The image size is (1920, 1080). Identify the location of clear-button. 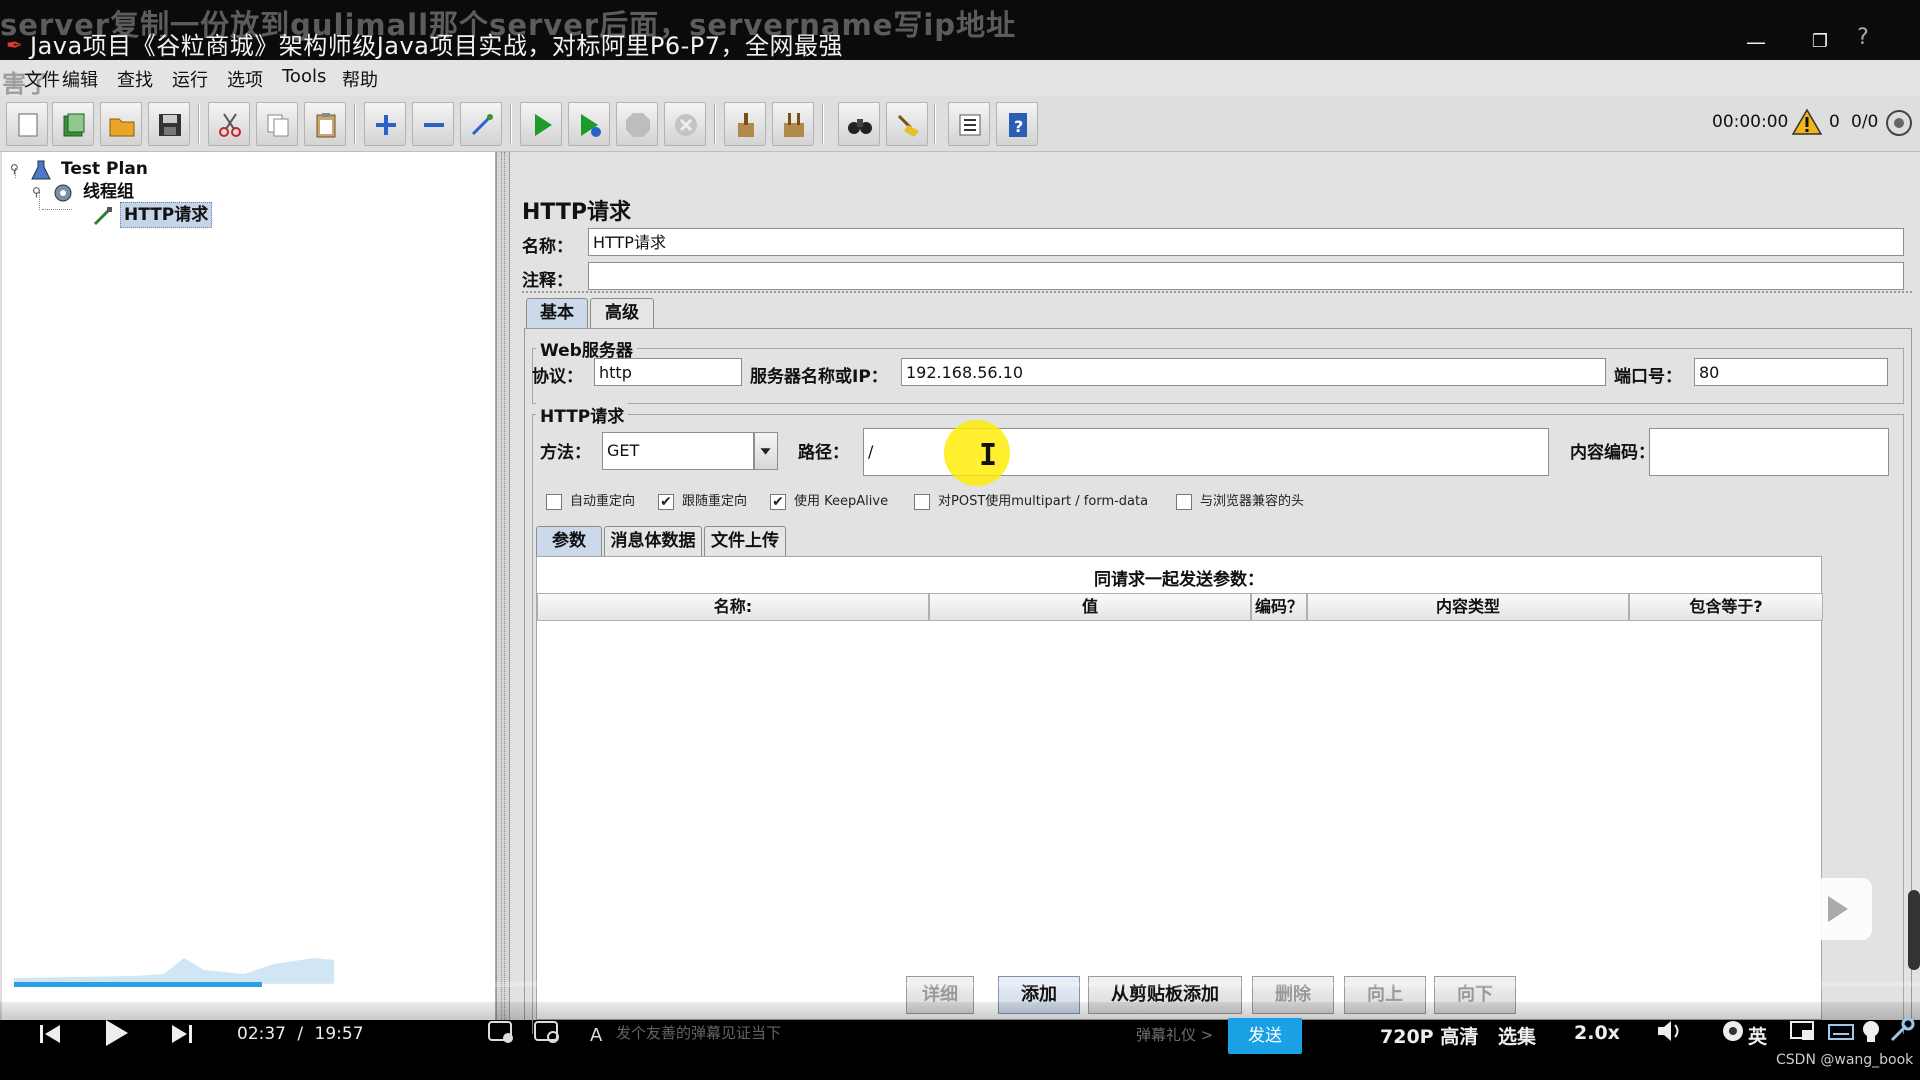
(745, 124).